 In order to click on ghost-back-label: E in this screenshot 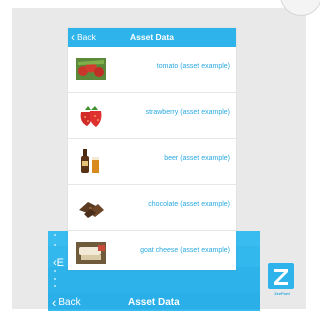, I will do `click(60, 263)`.